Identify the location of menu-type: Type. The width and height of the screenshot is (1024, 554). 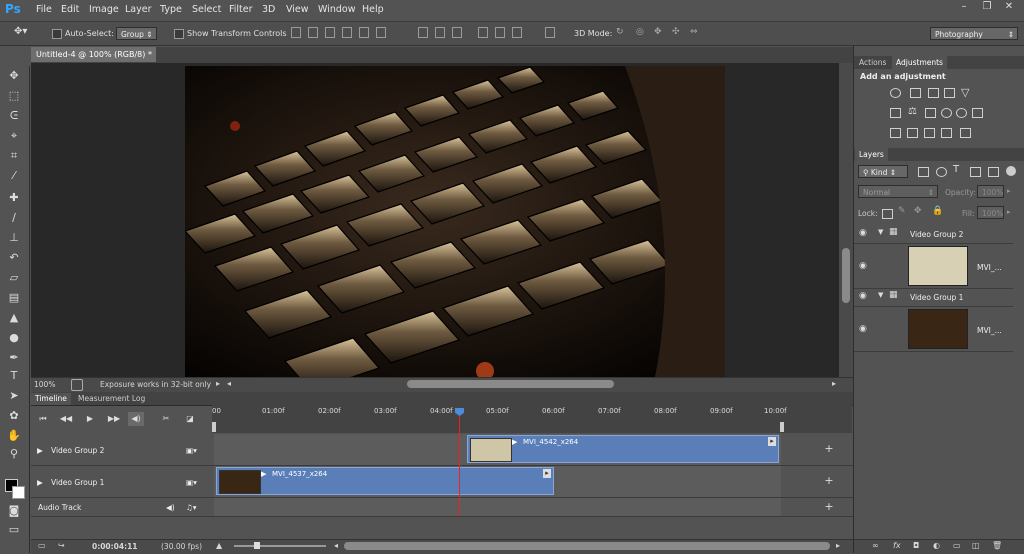
(171, 9).